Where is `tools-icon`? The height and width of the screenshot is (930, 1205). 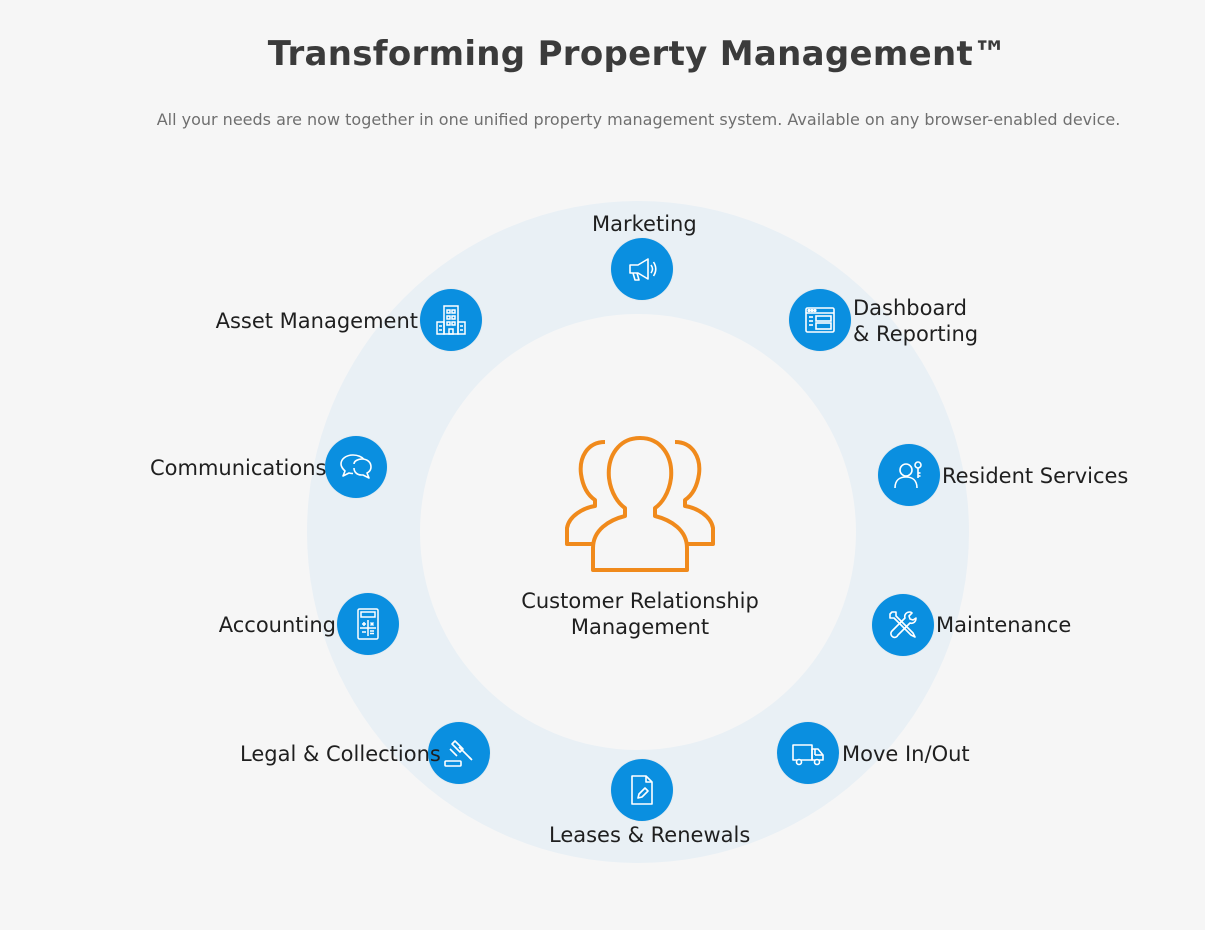
tools-icon is located at coordinates (903, 625).